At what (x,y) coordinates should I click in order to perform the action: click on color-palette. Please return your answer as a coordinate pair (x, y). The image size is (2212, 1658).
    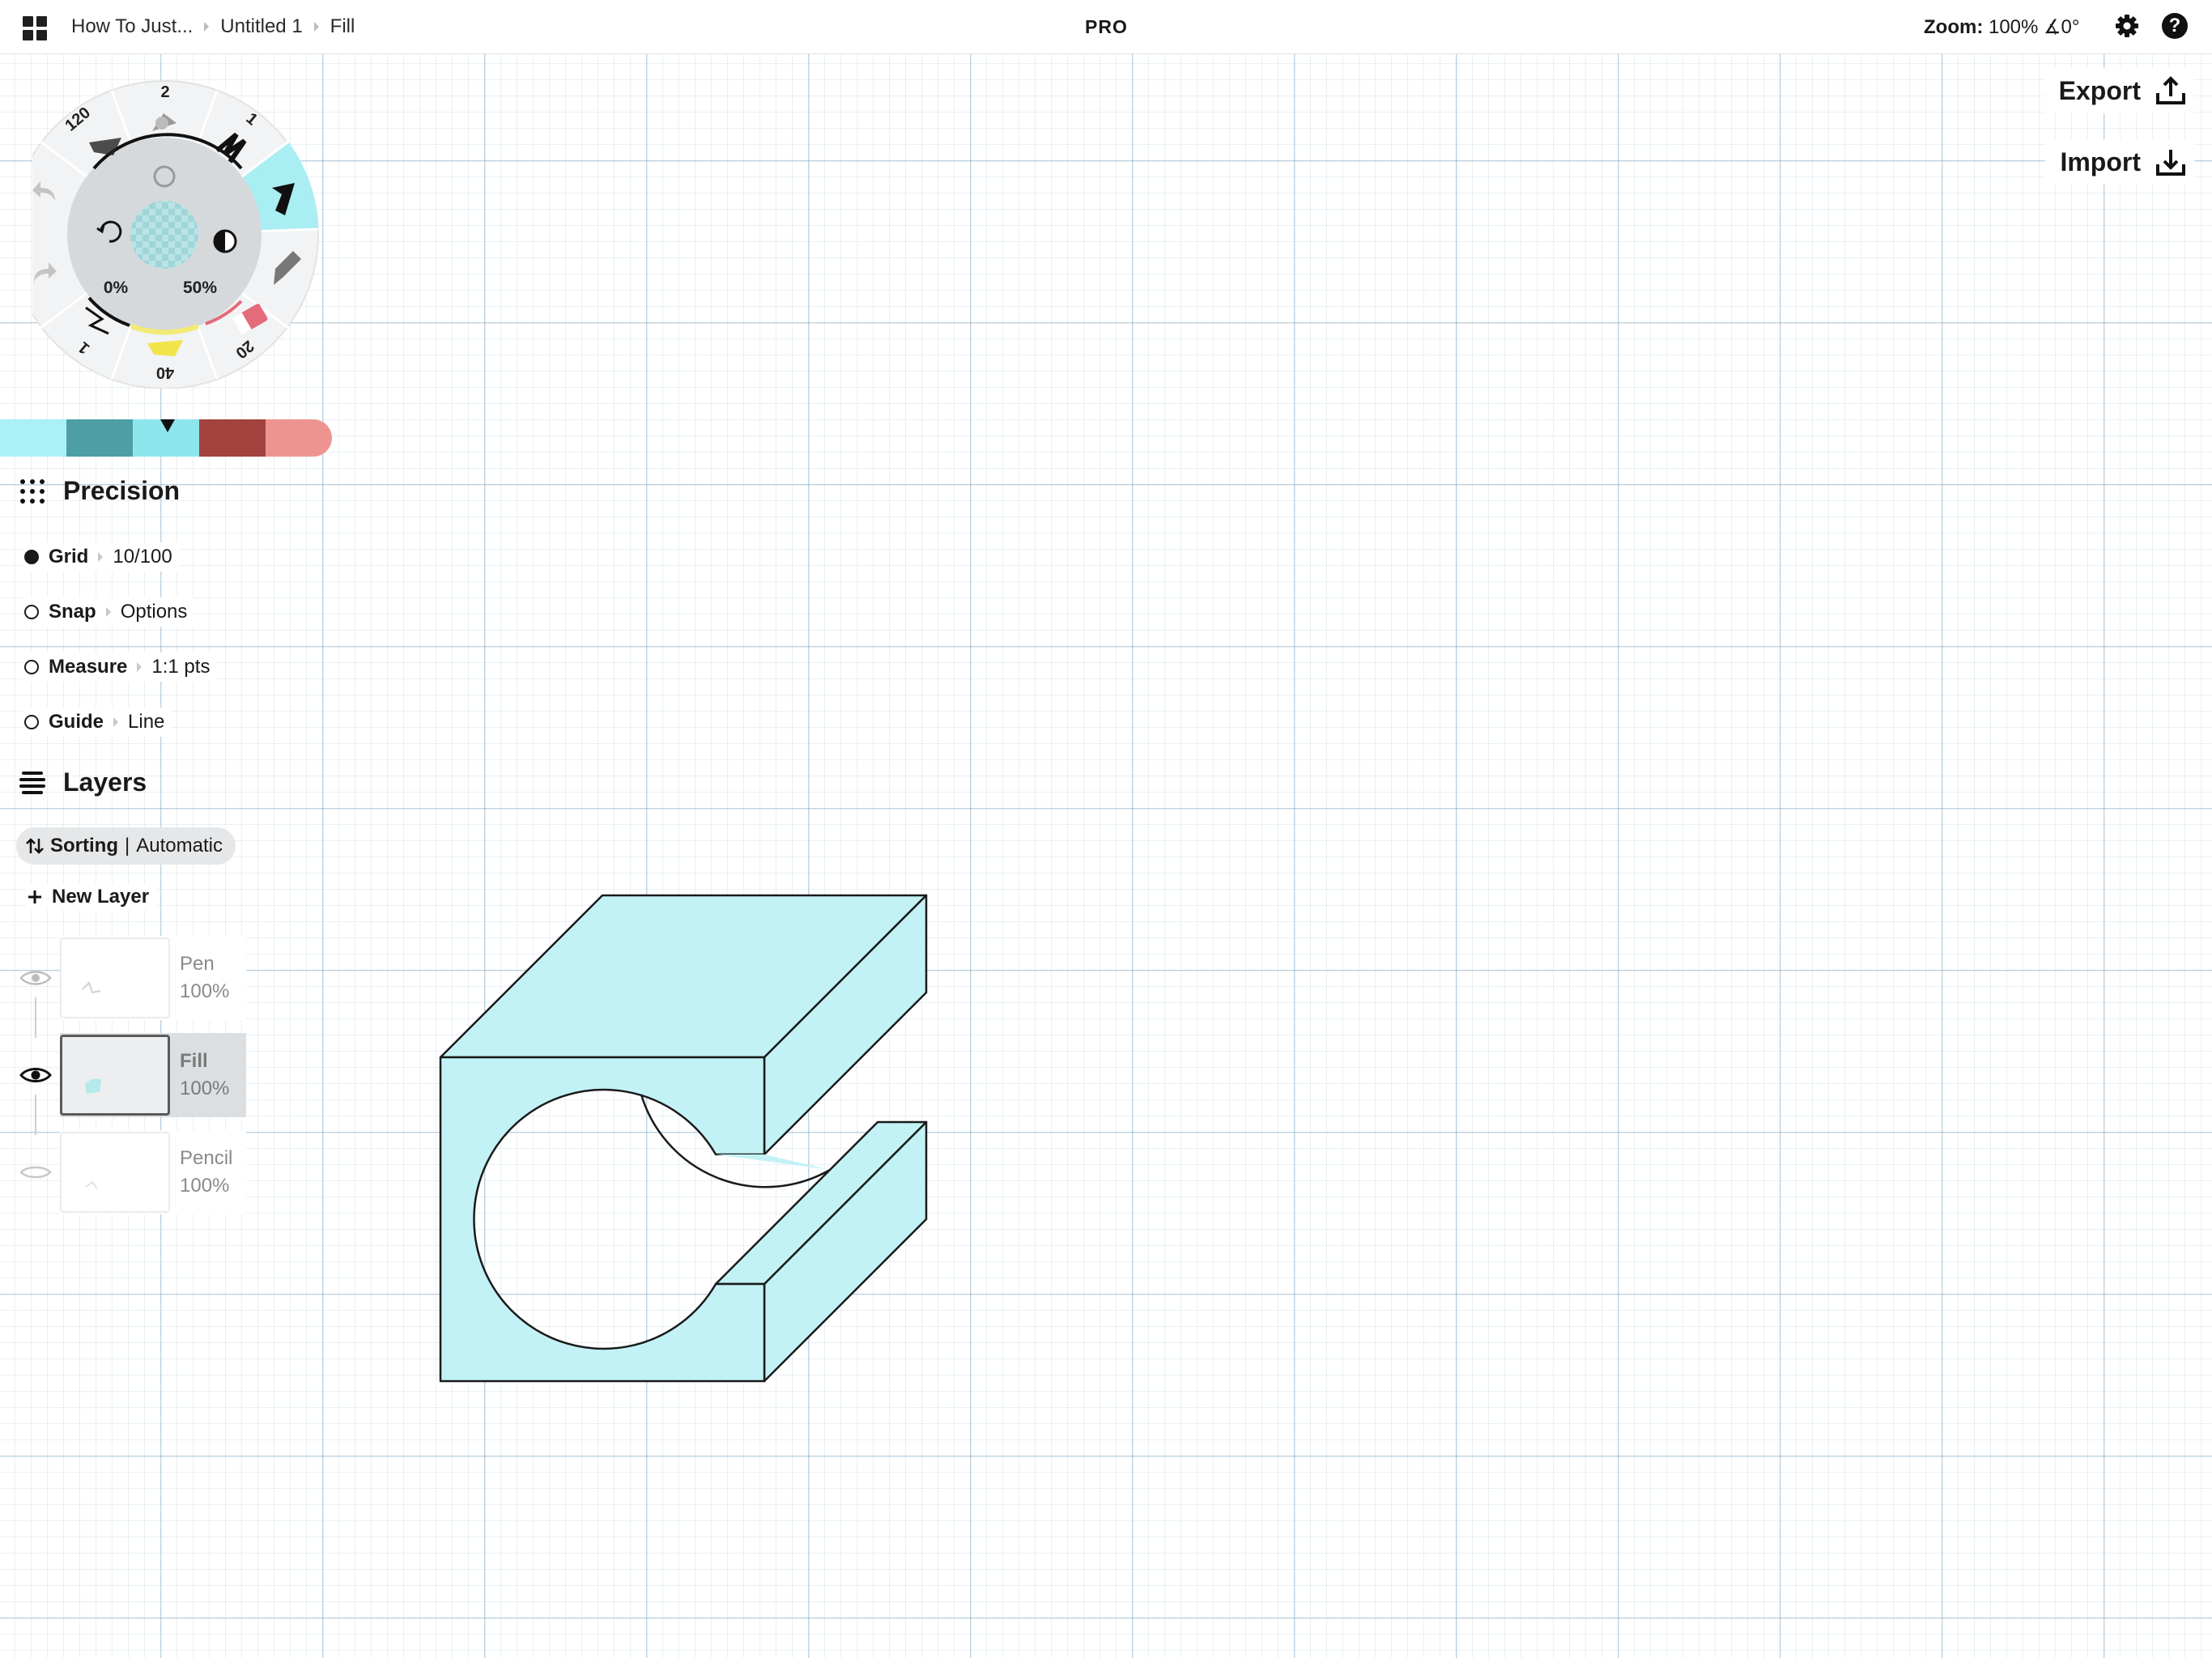
    Looking at the image, I should click on (166, 438).